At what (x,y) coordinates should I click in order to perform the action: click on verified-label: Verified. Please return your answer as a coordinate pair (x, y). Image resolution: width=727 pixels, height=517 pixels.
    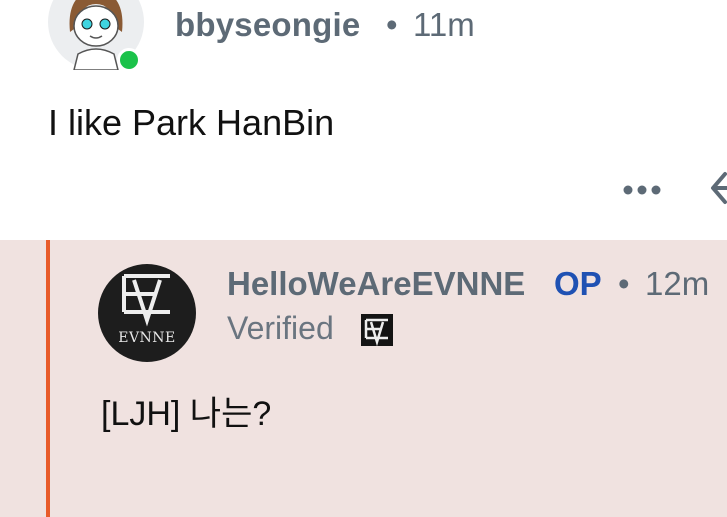
    Looking at the image, I should click on (280, 328).